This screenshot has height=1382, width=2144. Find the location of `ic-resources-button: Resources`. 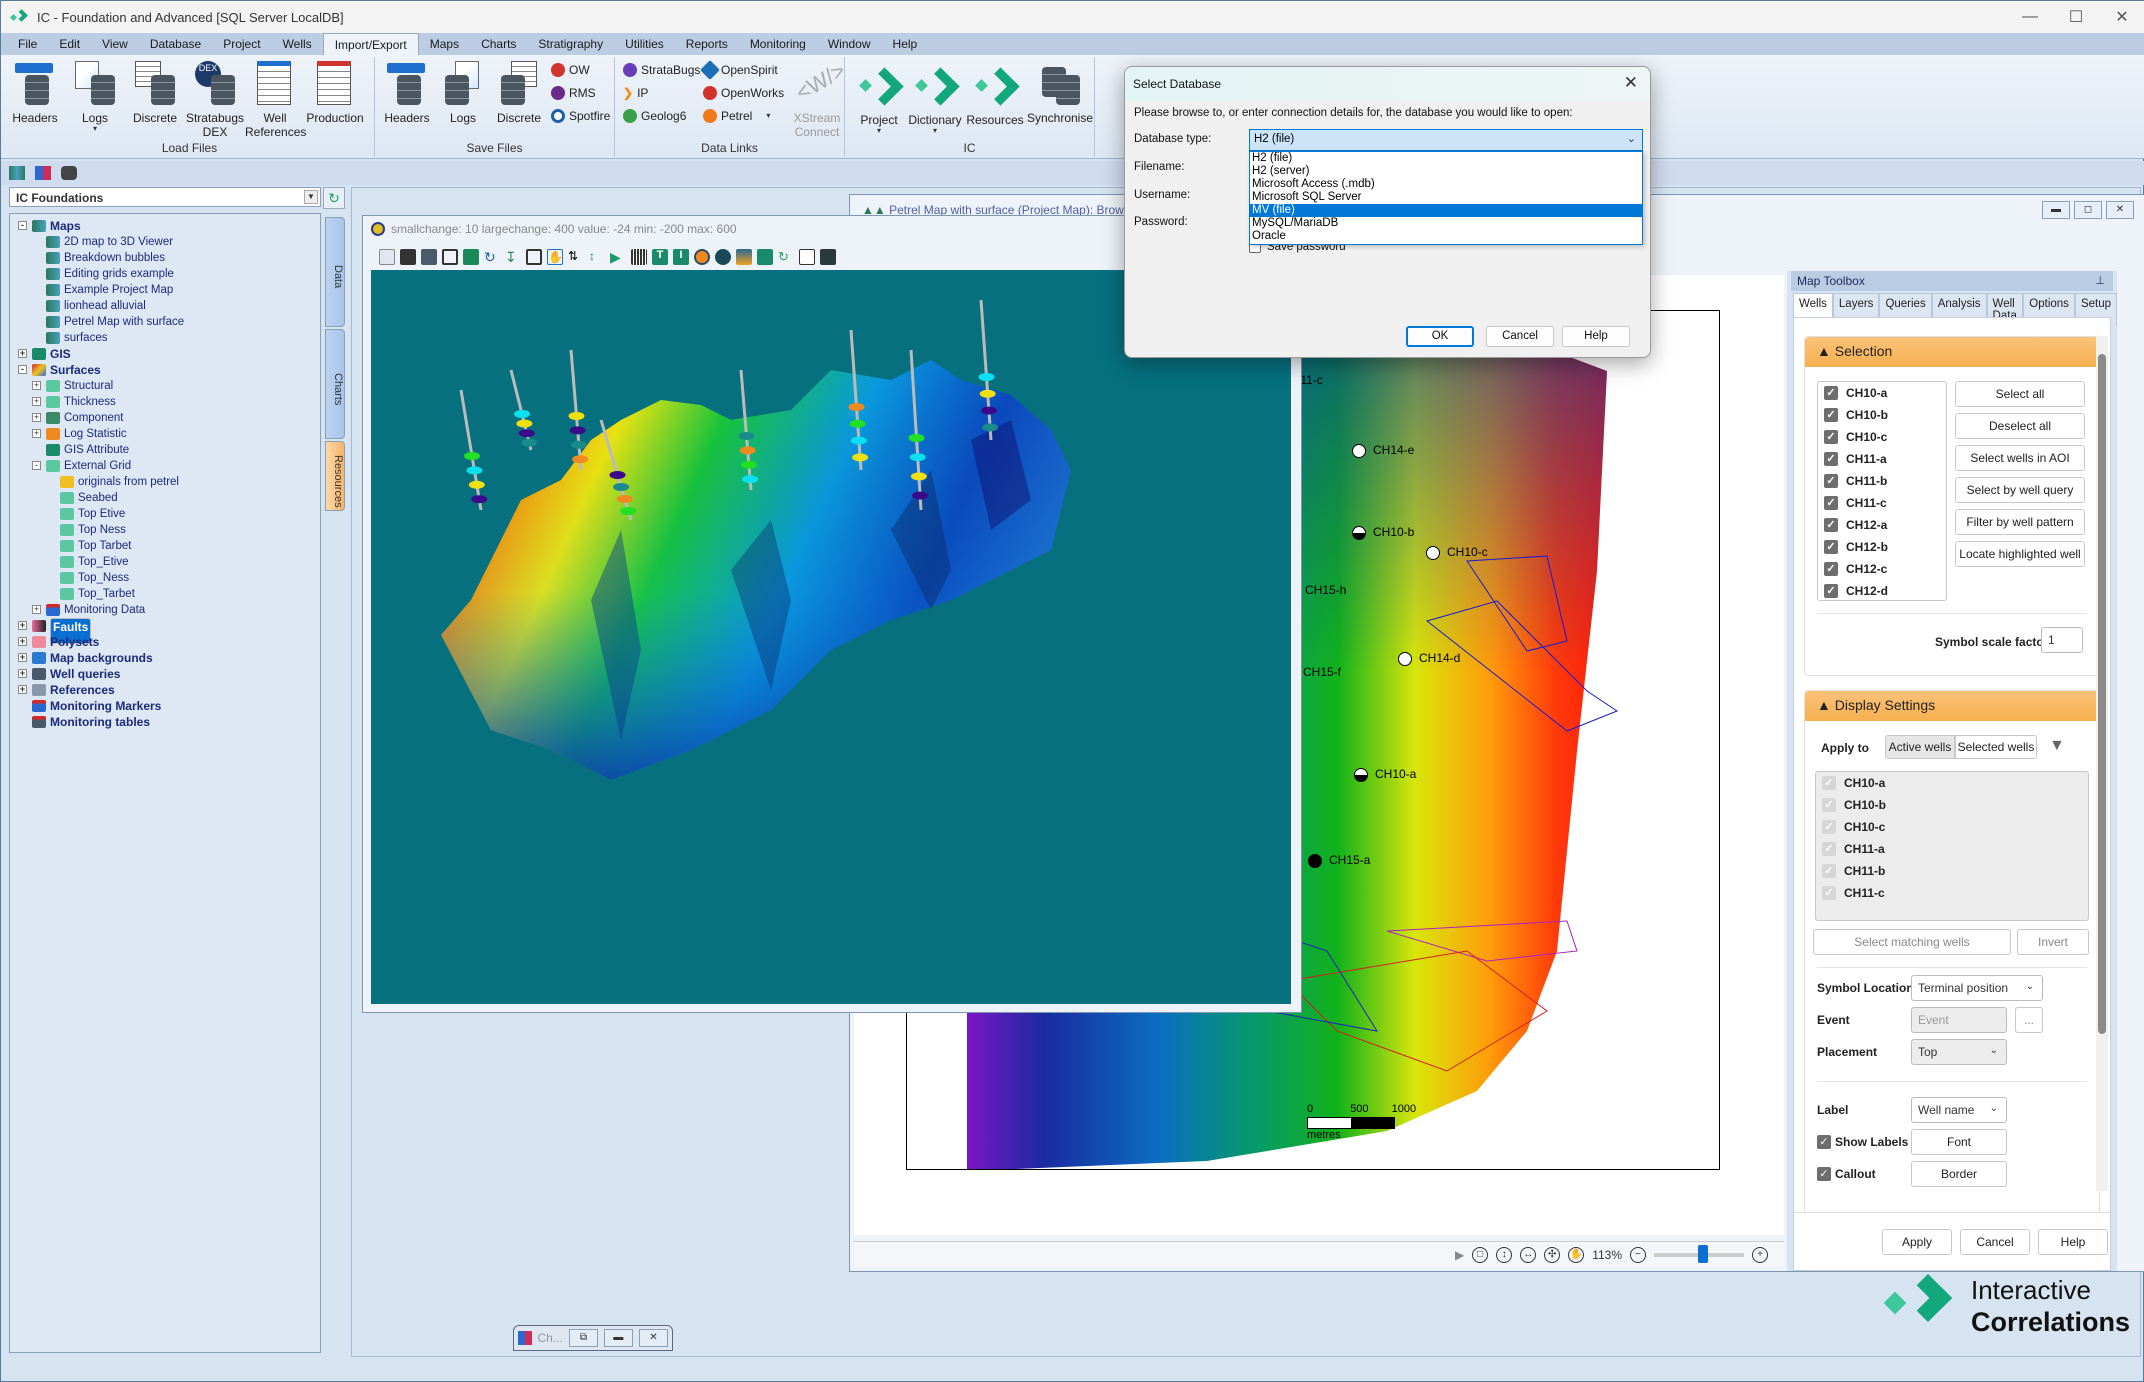

ic-resources-button: Resources is located at coordinates (995, 94).